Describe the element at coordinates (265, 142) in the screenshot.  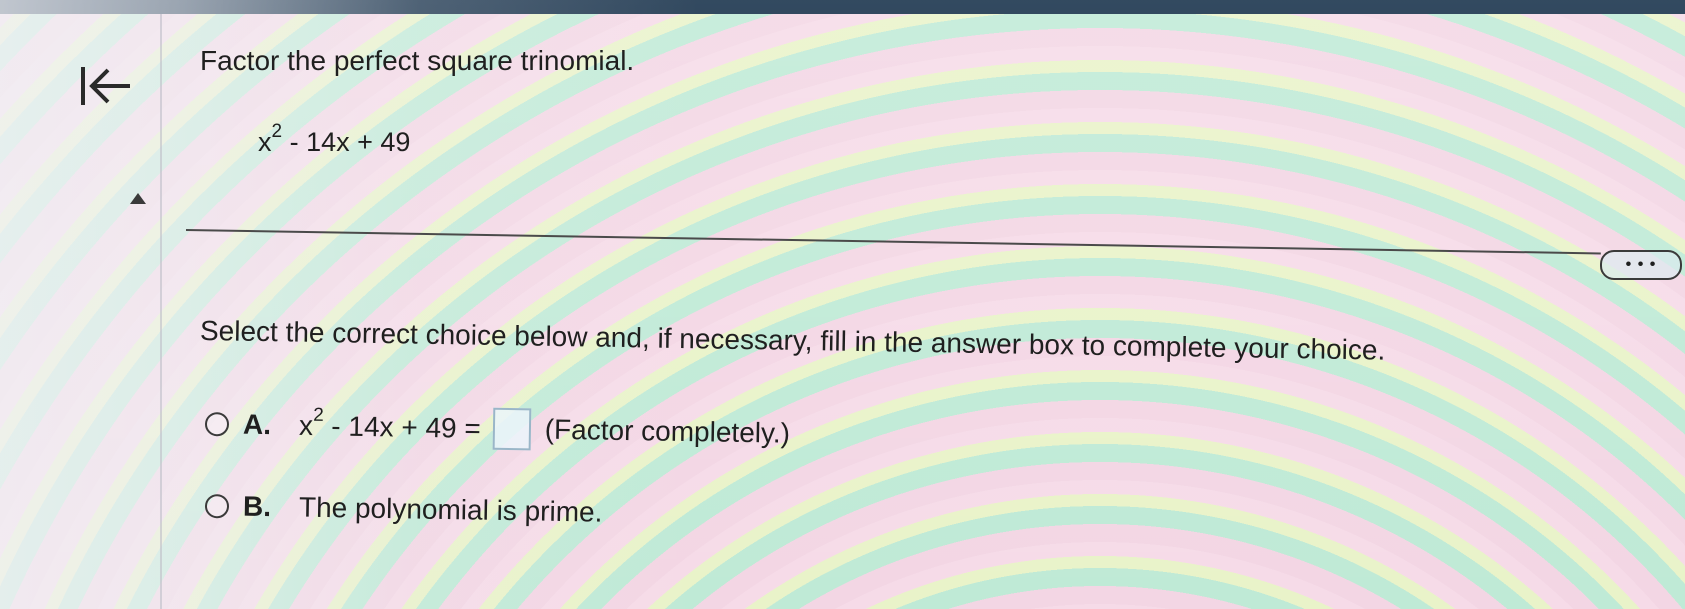
I see `expression-base: x` at that location.